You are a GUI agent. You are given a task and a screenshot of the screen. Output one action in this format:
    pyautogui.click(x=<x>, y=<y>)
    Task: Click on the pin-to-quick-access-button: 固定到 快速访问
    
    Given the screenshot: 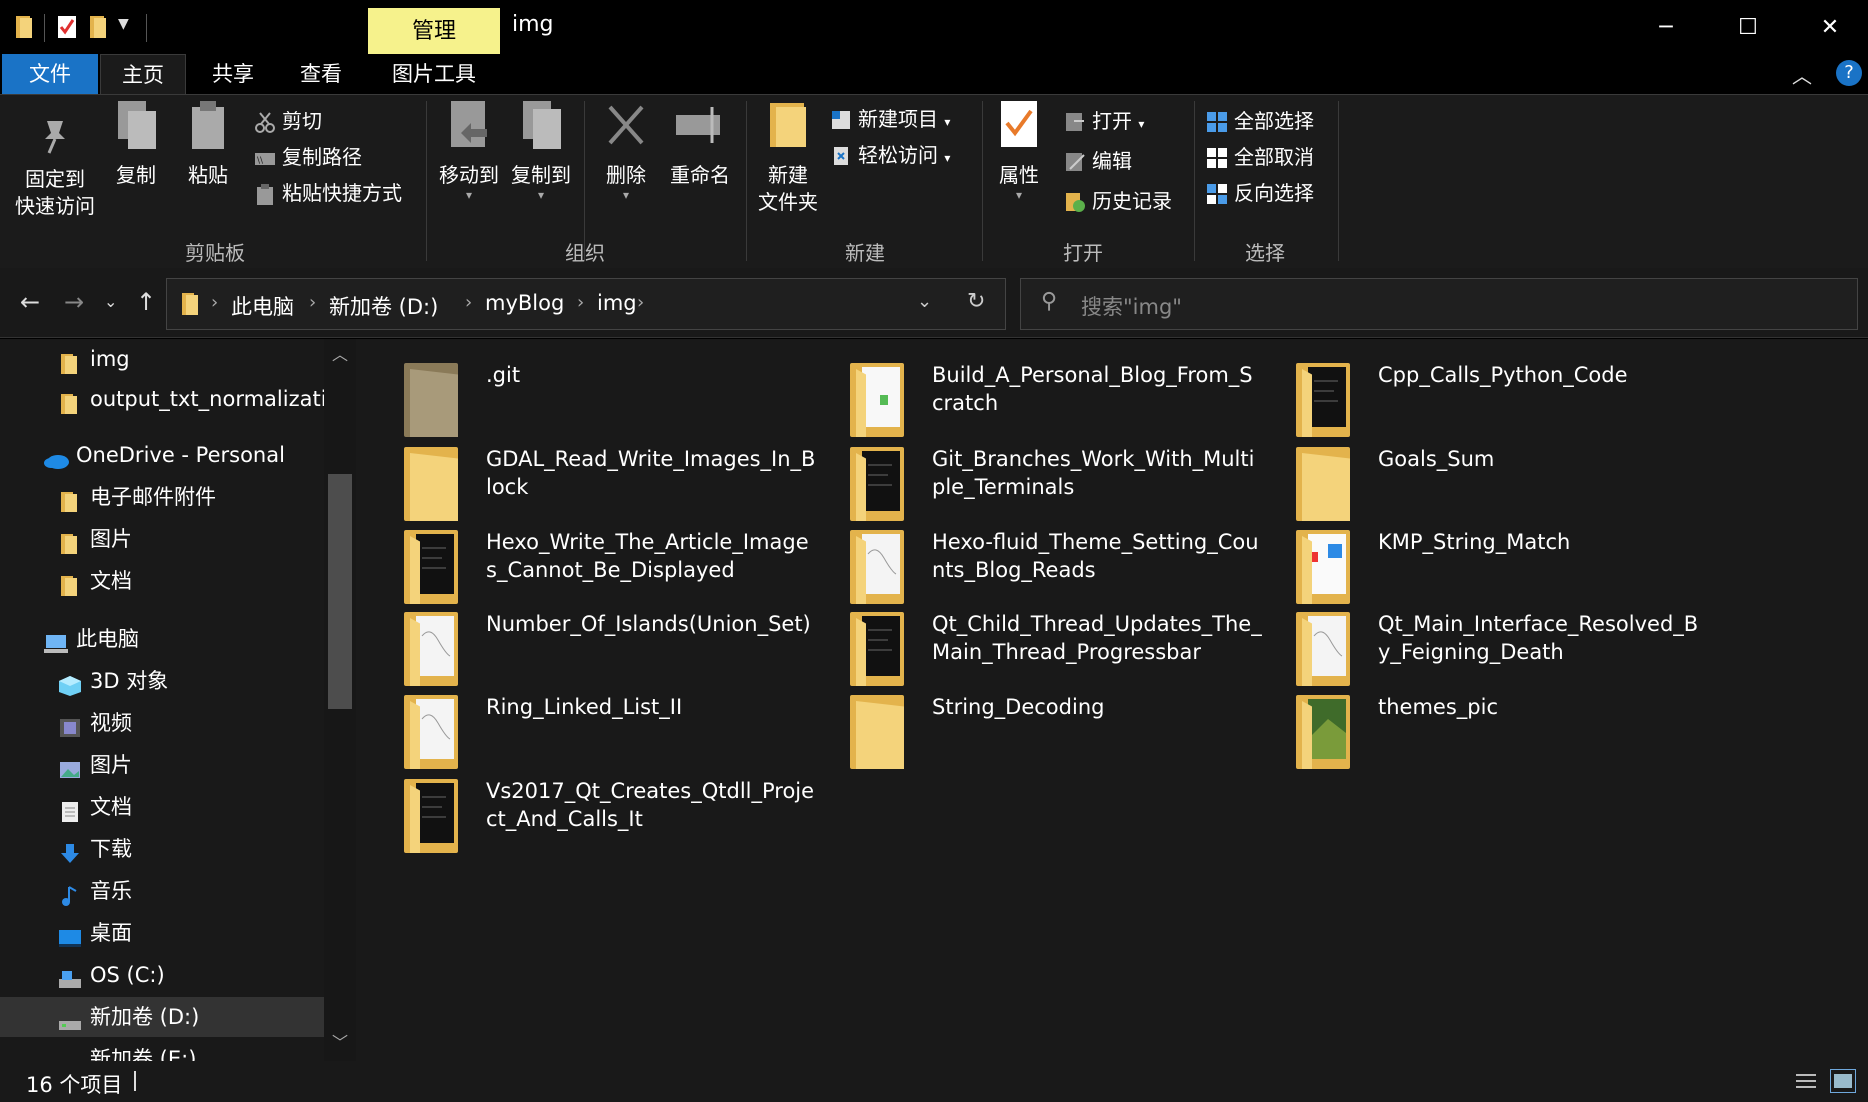 What is the action you would take?
    pyautogui.click(x=55, y=167)
    